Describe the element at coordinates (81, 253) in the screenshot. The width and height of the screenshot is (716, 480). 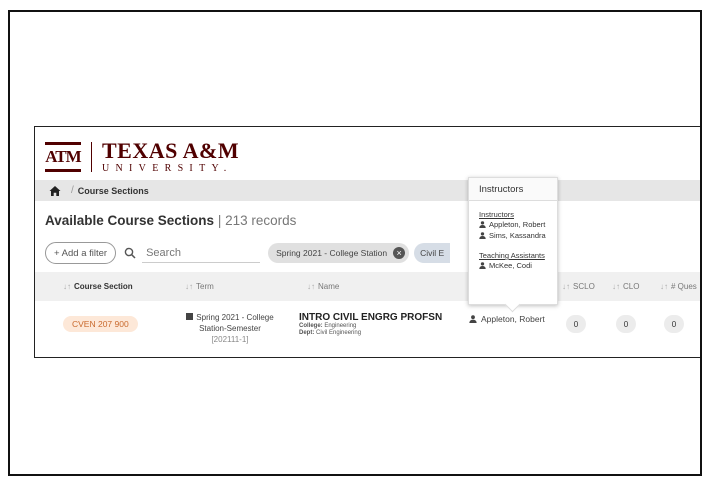
I see `add-filter-button: + Add a filter` at that location.